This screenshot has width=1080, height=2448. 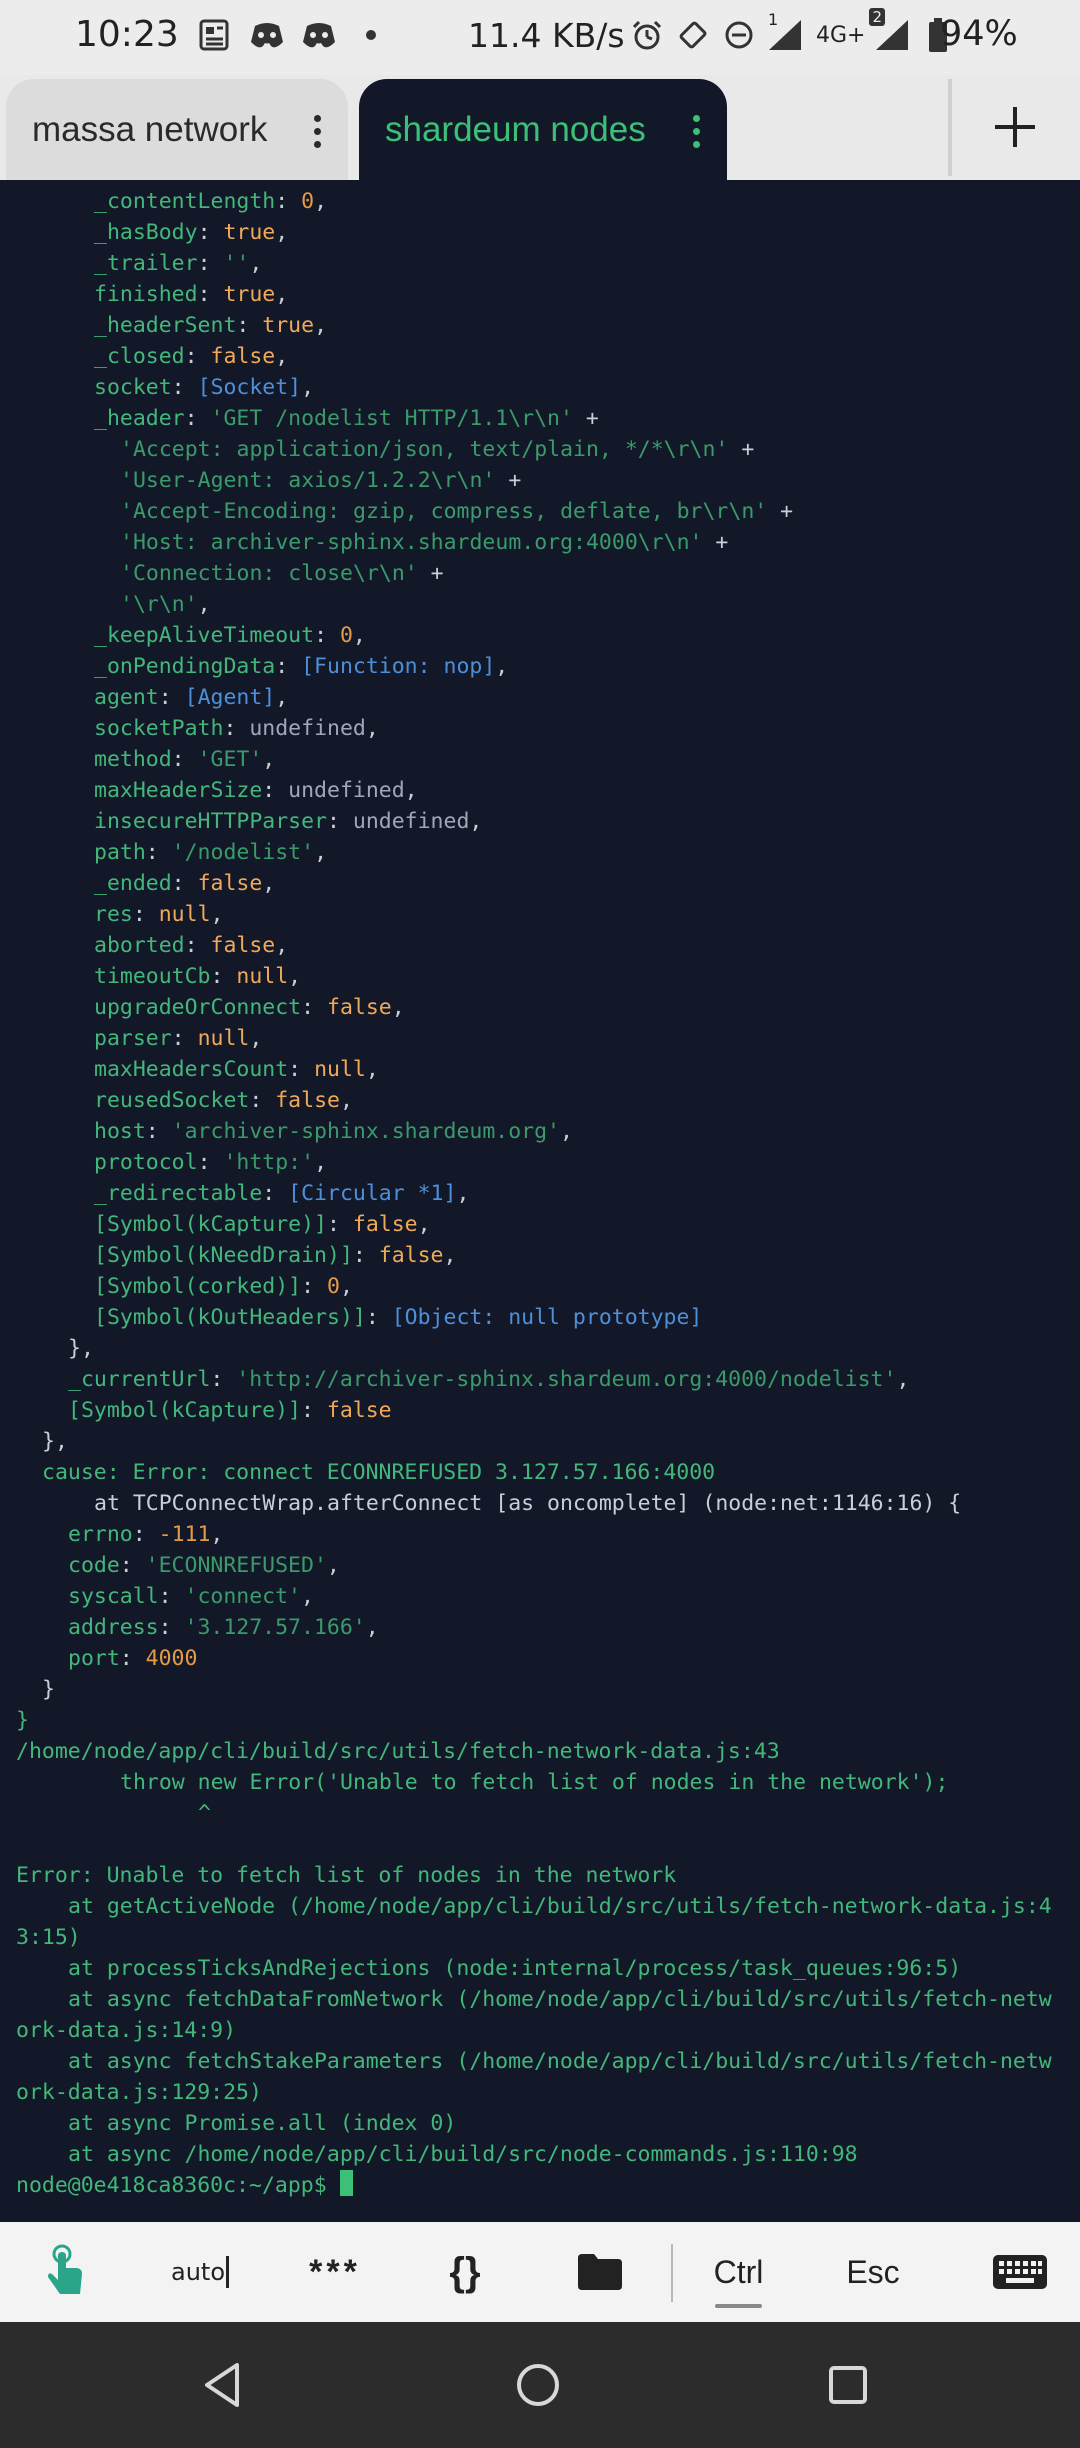 I want to click on braces-button: {}, so click(x=465, y=2272).